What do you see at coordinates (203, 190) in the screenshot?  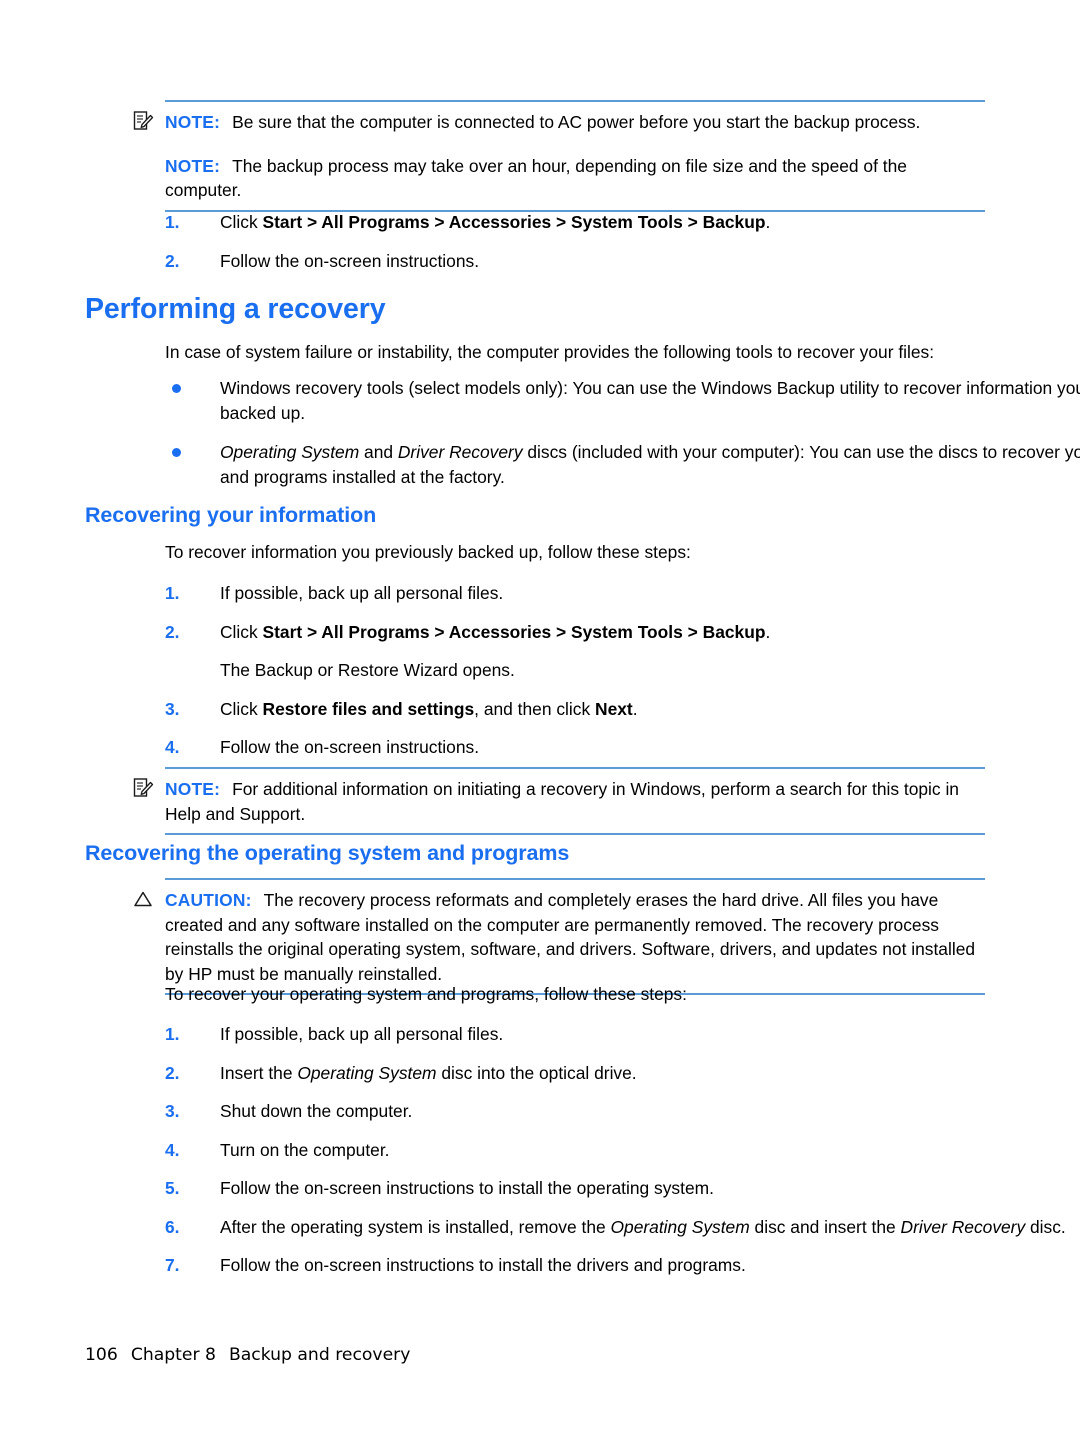 I see `note-text-2b: computer.` at bounding box center [203, 190].